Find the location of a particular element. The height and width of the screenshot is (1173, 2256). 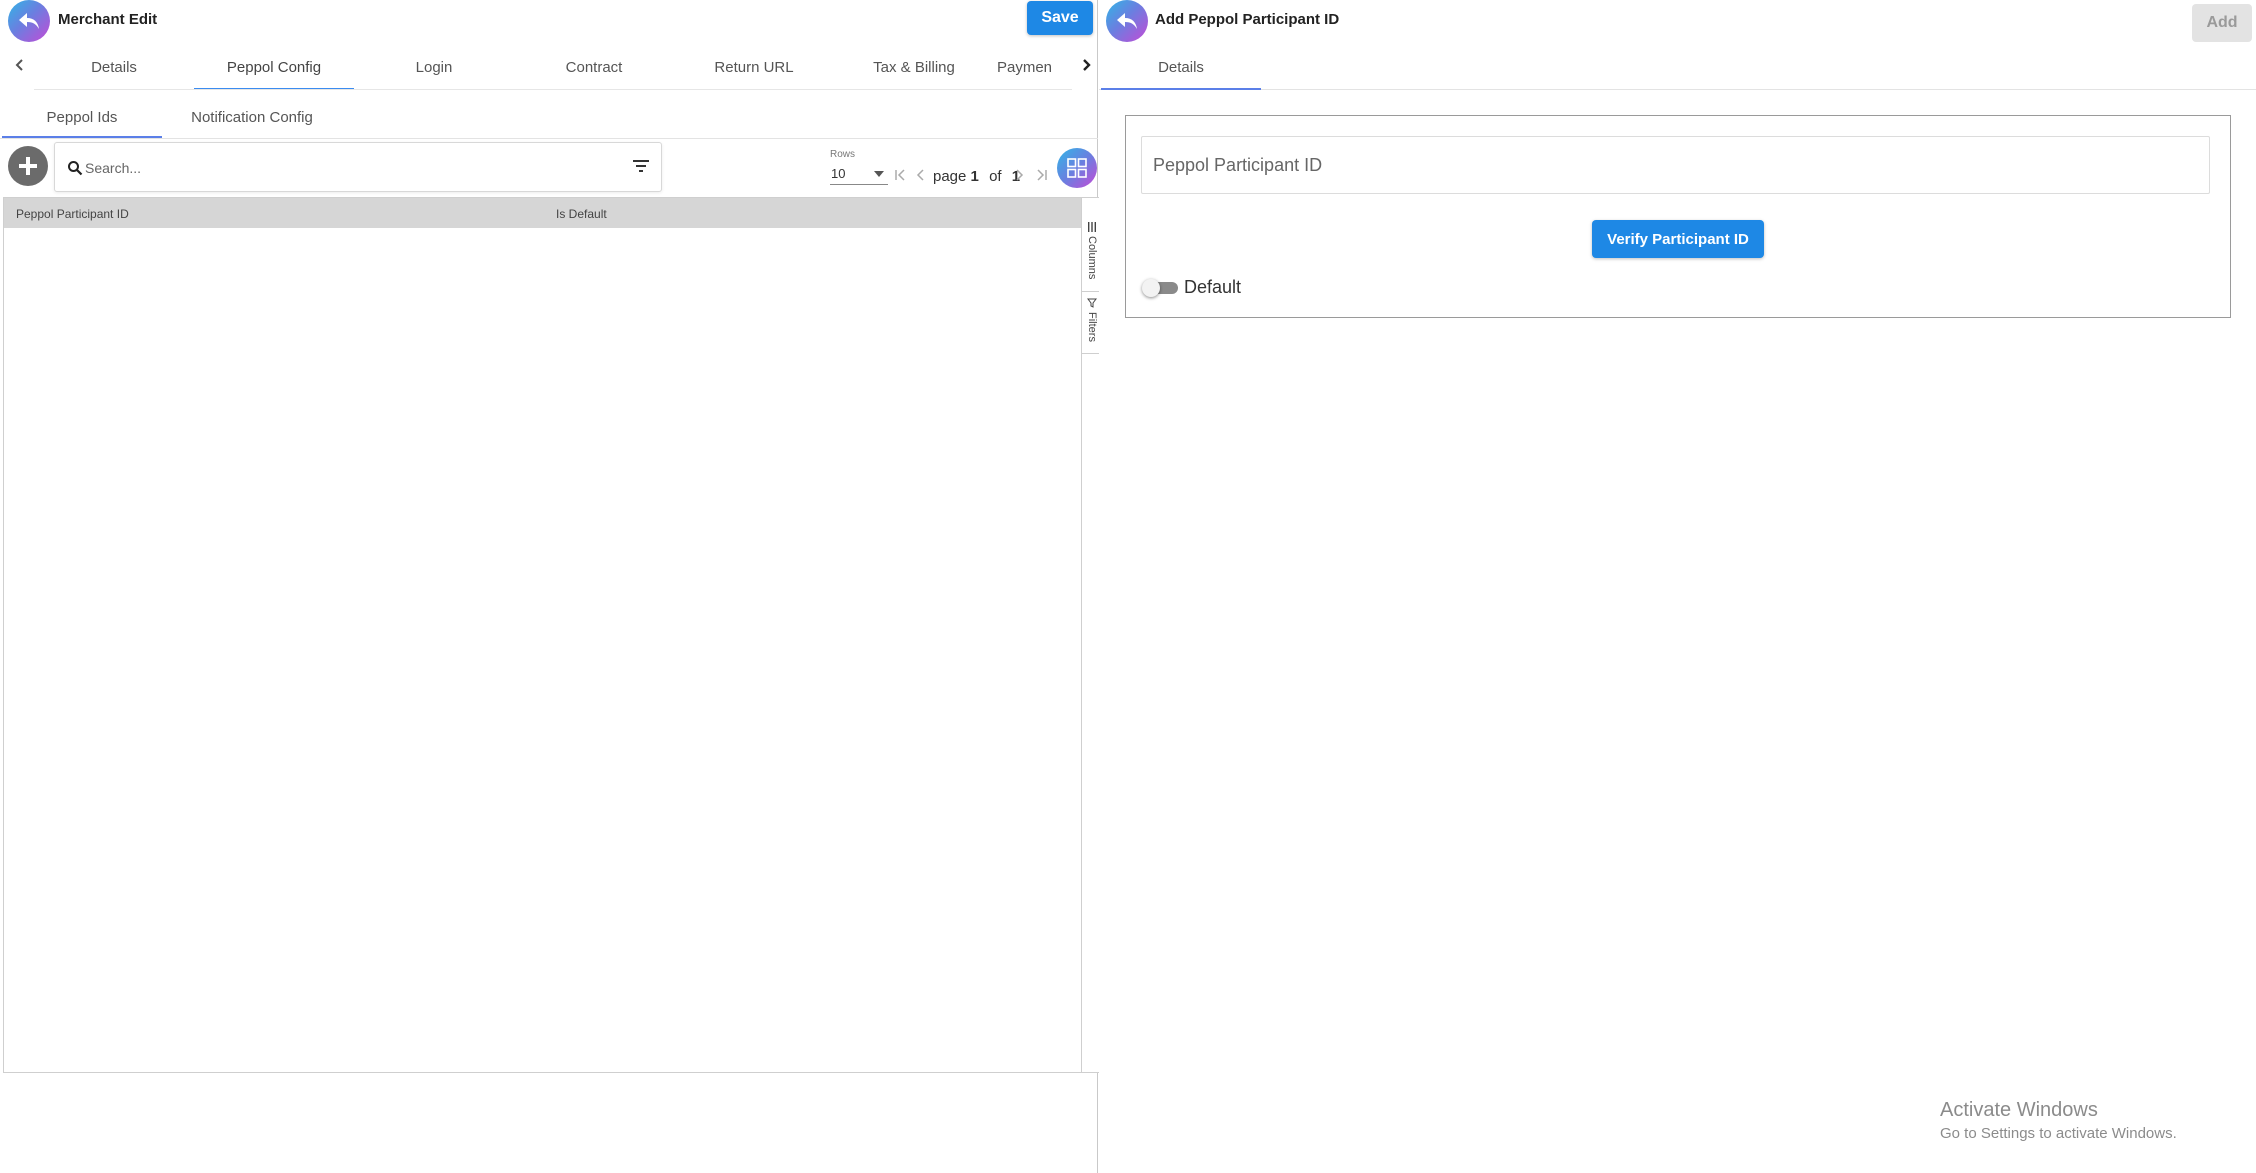

pager-page-word: page is located at coordinates (950, 176).